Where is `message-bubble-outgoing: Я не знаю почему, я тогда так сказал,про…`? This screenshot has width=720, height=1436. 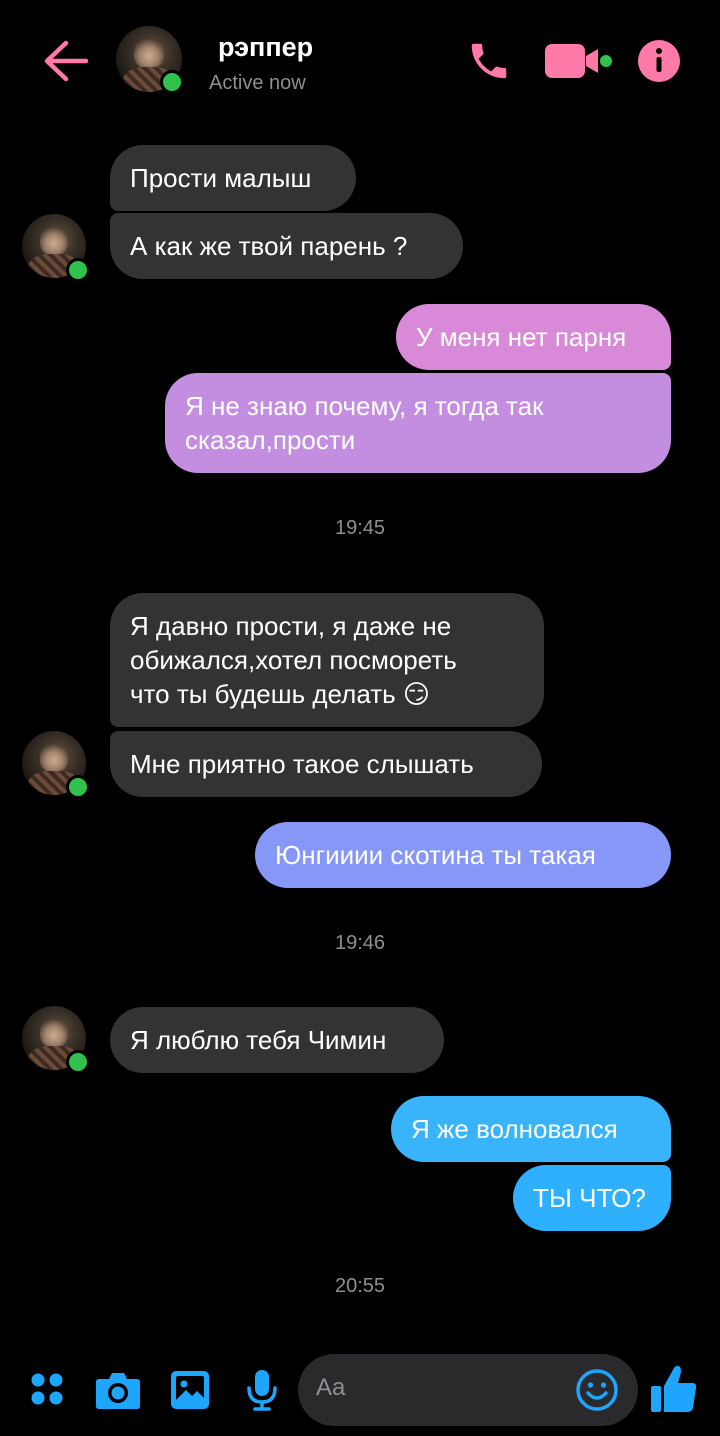 message-bubble-outgoing: Я не знаю почему, я тогда так сказал,про… is located at coordinates (418, 423).